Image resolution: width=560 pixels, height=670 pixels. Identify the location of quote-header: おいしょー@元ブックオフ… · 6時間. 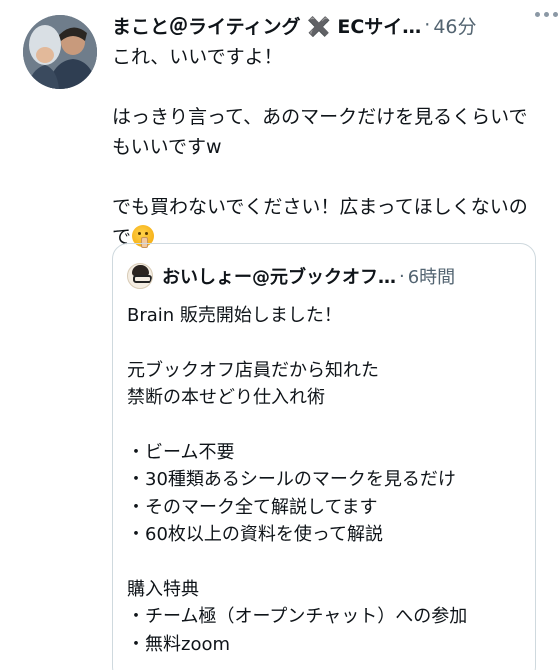
(324, 276).